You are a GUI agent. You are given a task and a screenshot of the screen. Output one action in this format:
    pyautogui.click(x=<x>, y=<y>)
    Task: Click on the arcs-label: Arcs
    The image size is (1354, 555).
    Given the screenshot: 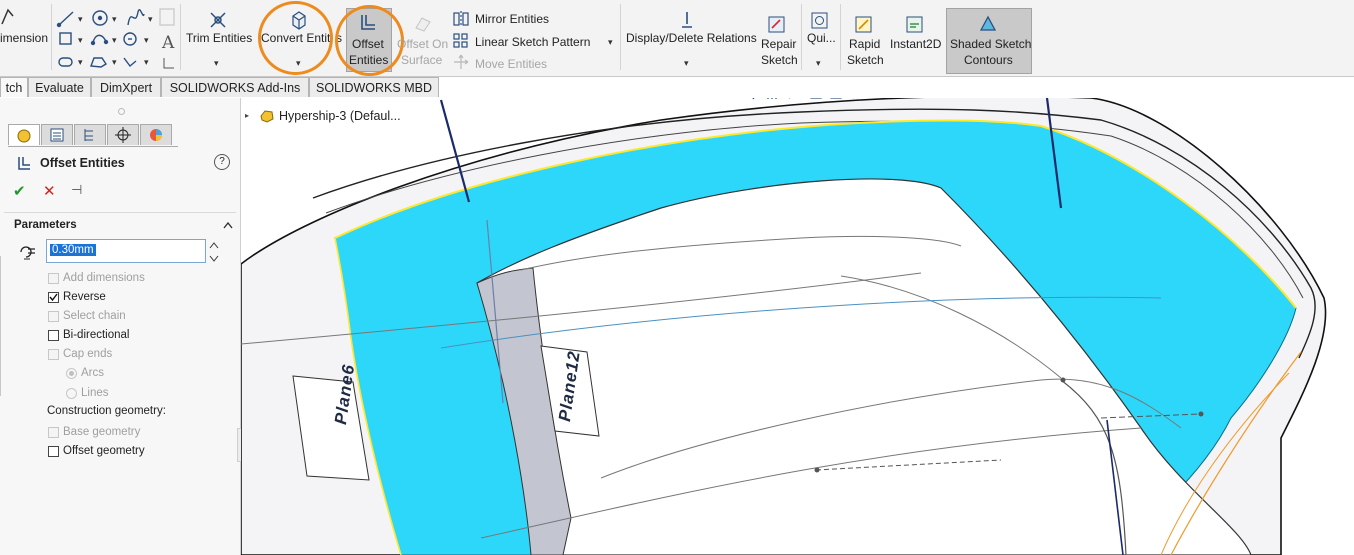 What is the action you would take?
    pyautogui.click(x=92, y=373)
    